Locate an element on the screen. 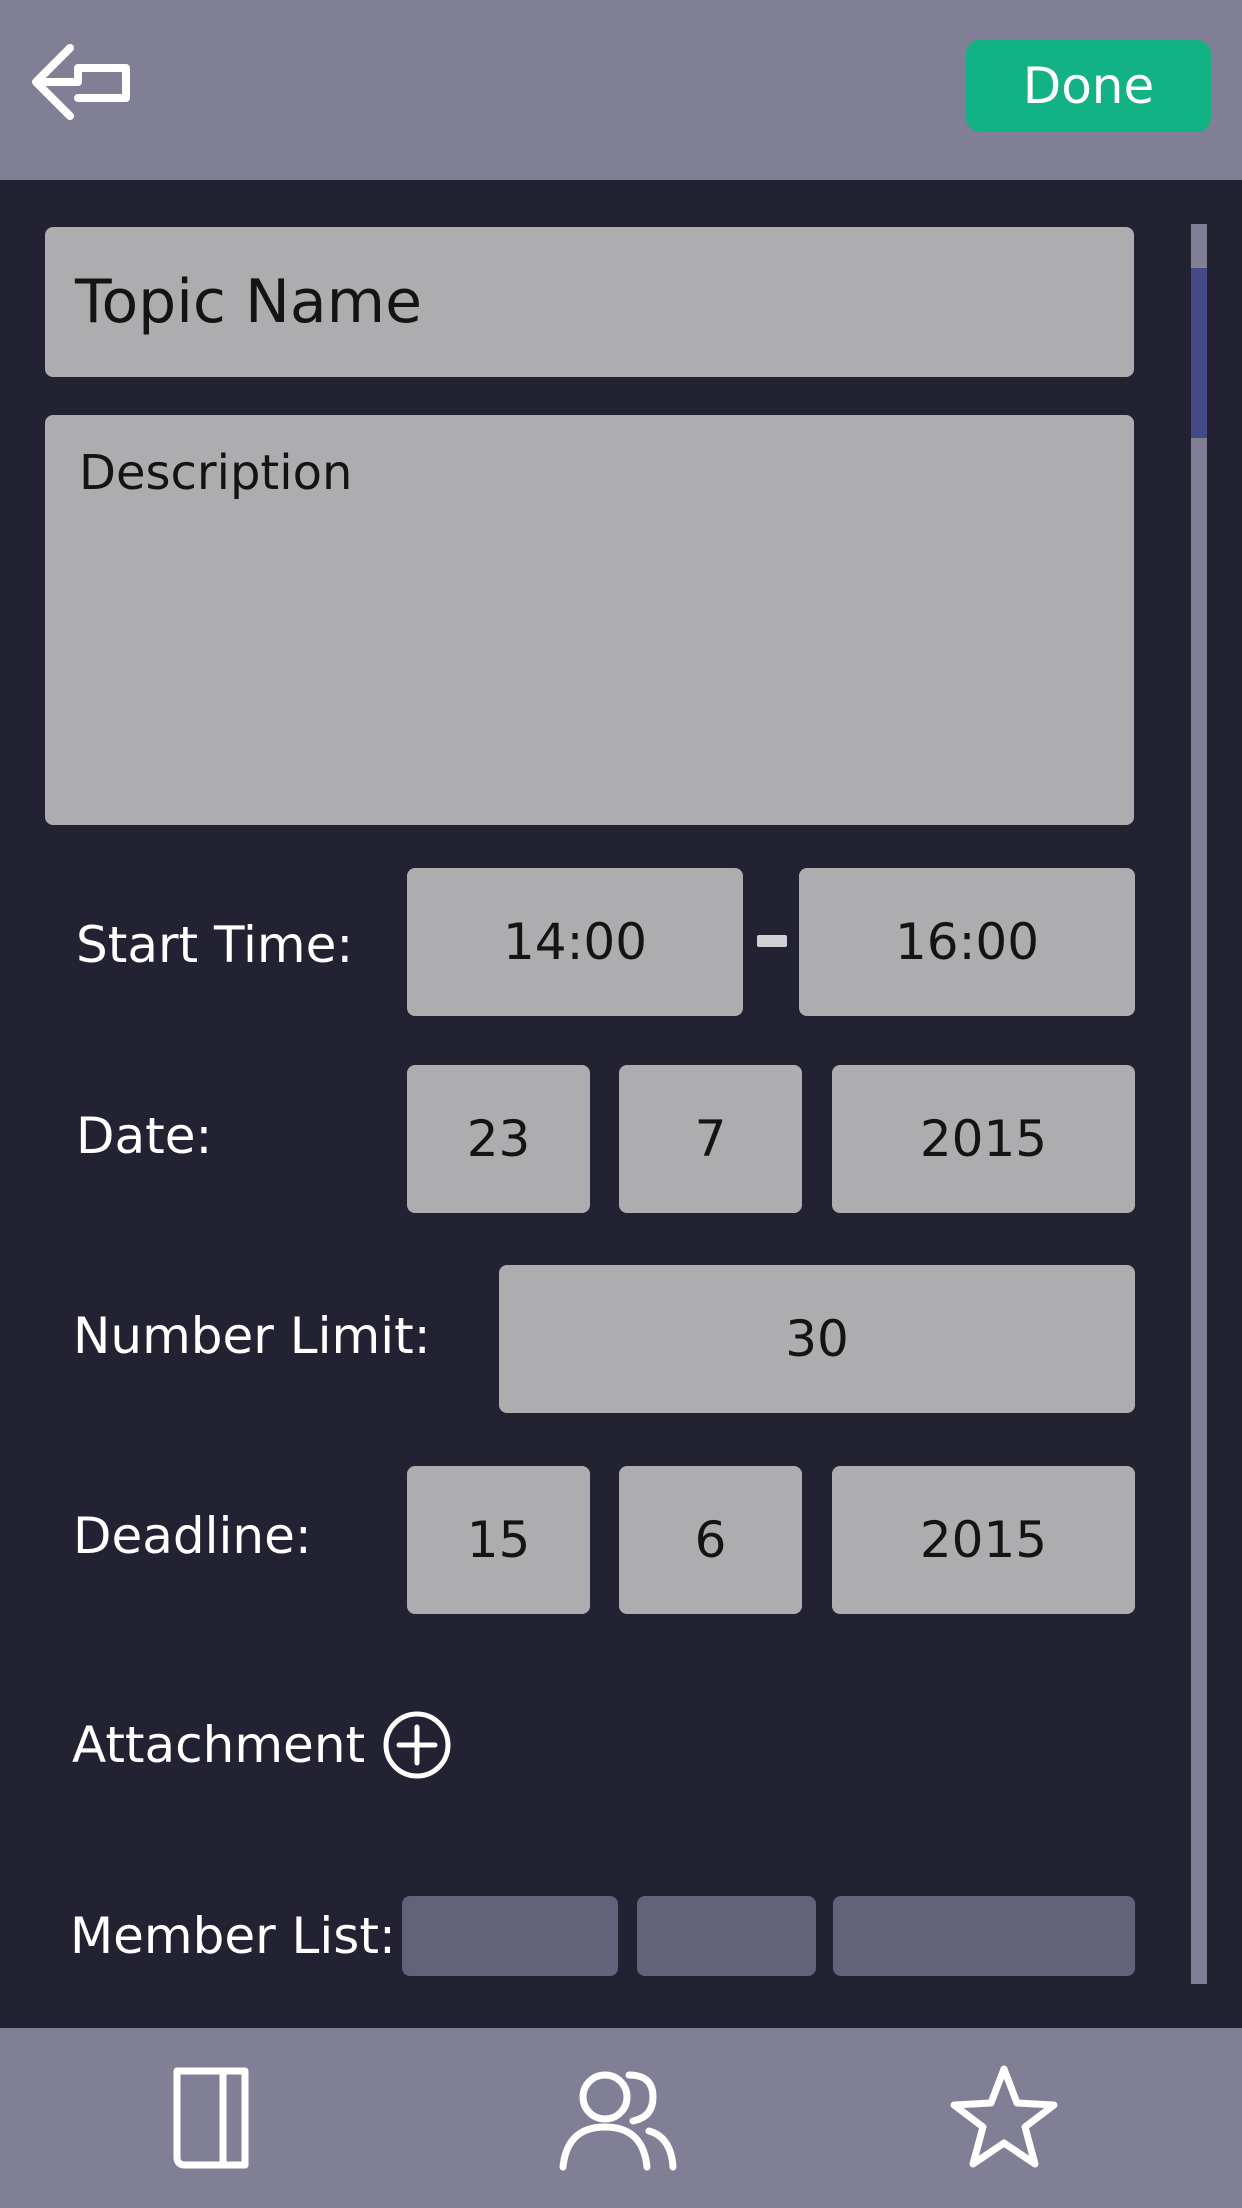 This screenshot has height=2208, width=1242. tab-favorites is located at coordinates (1004, 2118).